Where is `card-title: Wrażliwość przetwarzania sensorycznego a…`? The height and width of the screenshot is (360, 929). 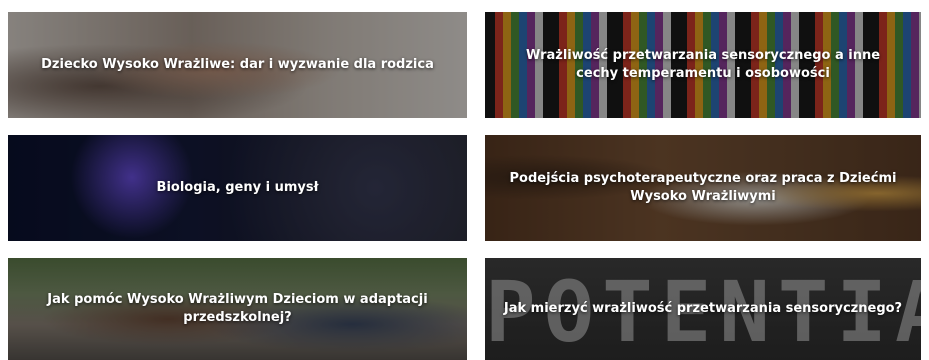
card-title: Wrażliwość przetwarzania sensorycznego a… is located at coordinates (703, 64).